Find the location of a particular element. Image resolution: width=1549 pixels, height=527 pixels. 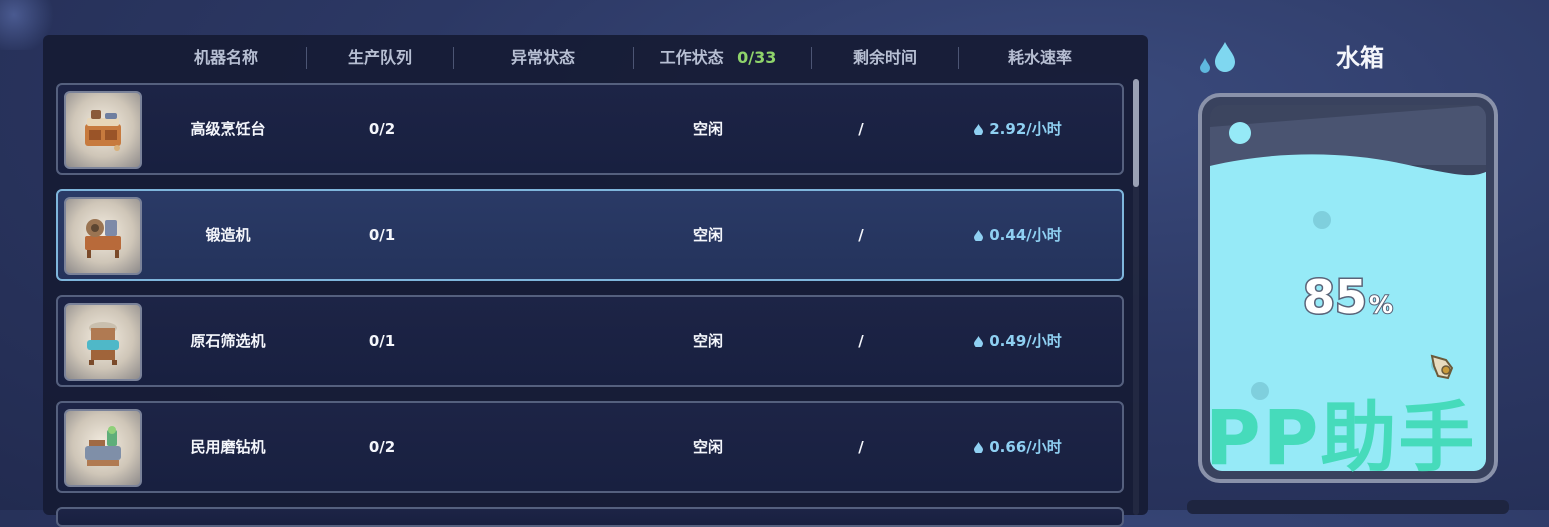

machine-row: 高级烹饪台 0/2 空闲 / 2.92/小时 is located at coordinates (590, 129).